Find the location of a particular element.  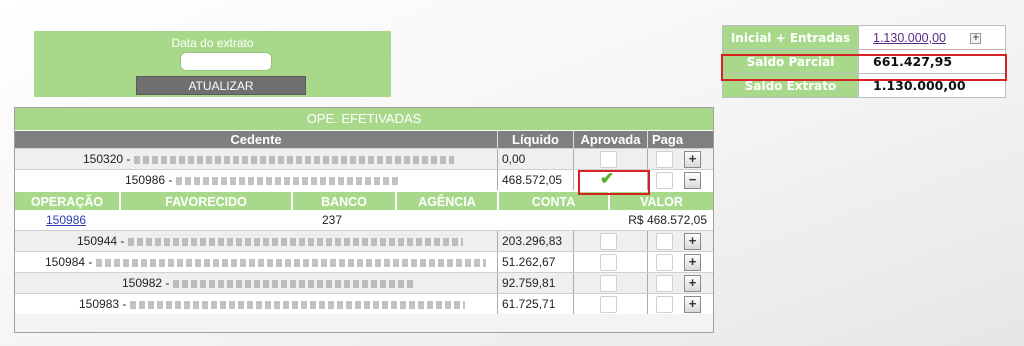

table-row: 150983 - 61.725,71 + is located at coordinates (364, 303).